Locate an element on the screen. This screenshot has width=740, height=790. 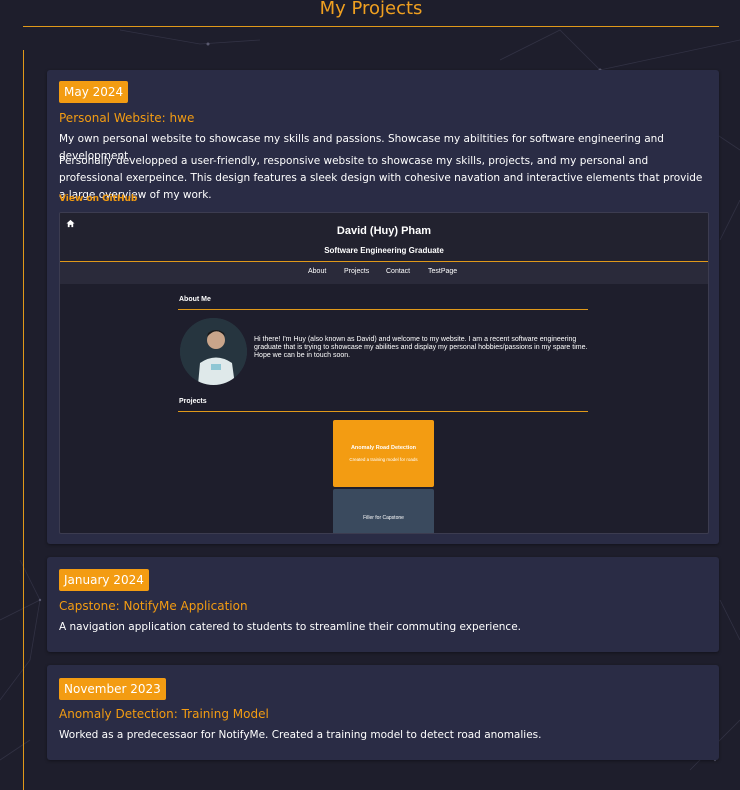
preview-name: David (Huy) Pham is located at coordinates (384, 231).